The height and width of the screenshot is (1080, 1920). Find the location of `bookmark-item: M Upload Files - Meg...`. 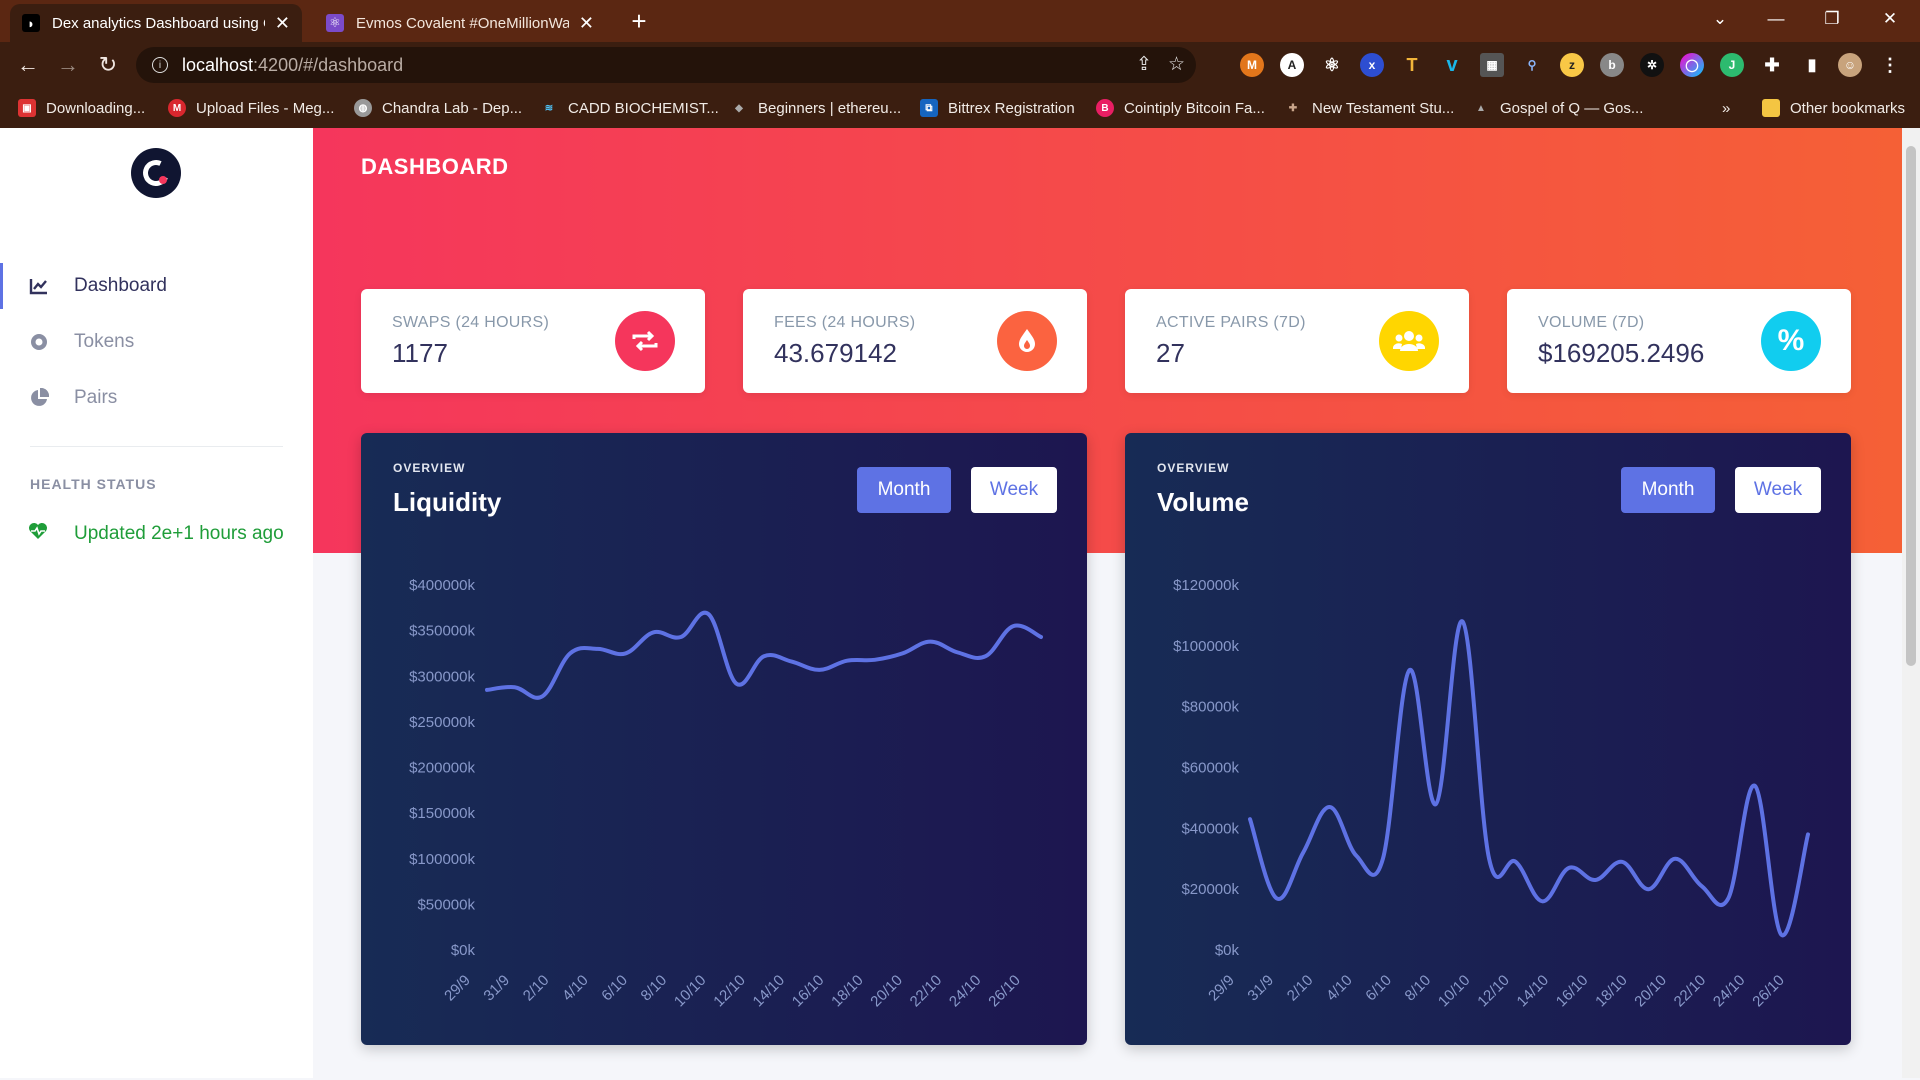

bookmark-item: M Upload Files - Meg... is located at coordinates (251, 108).